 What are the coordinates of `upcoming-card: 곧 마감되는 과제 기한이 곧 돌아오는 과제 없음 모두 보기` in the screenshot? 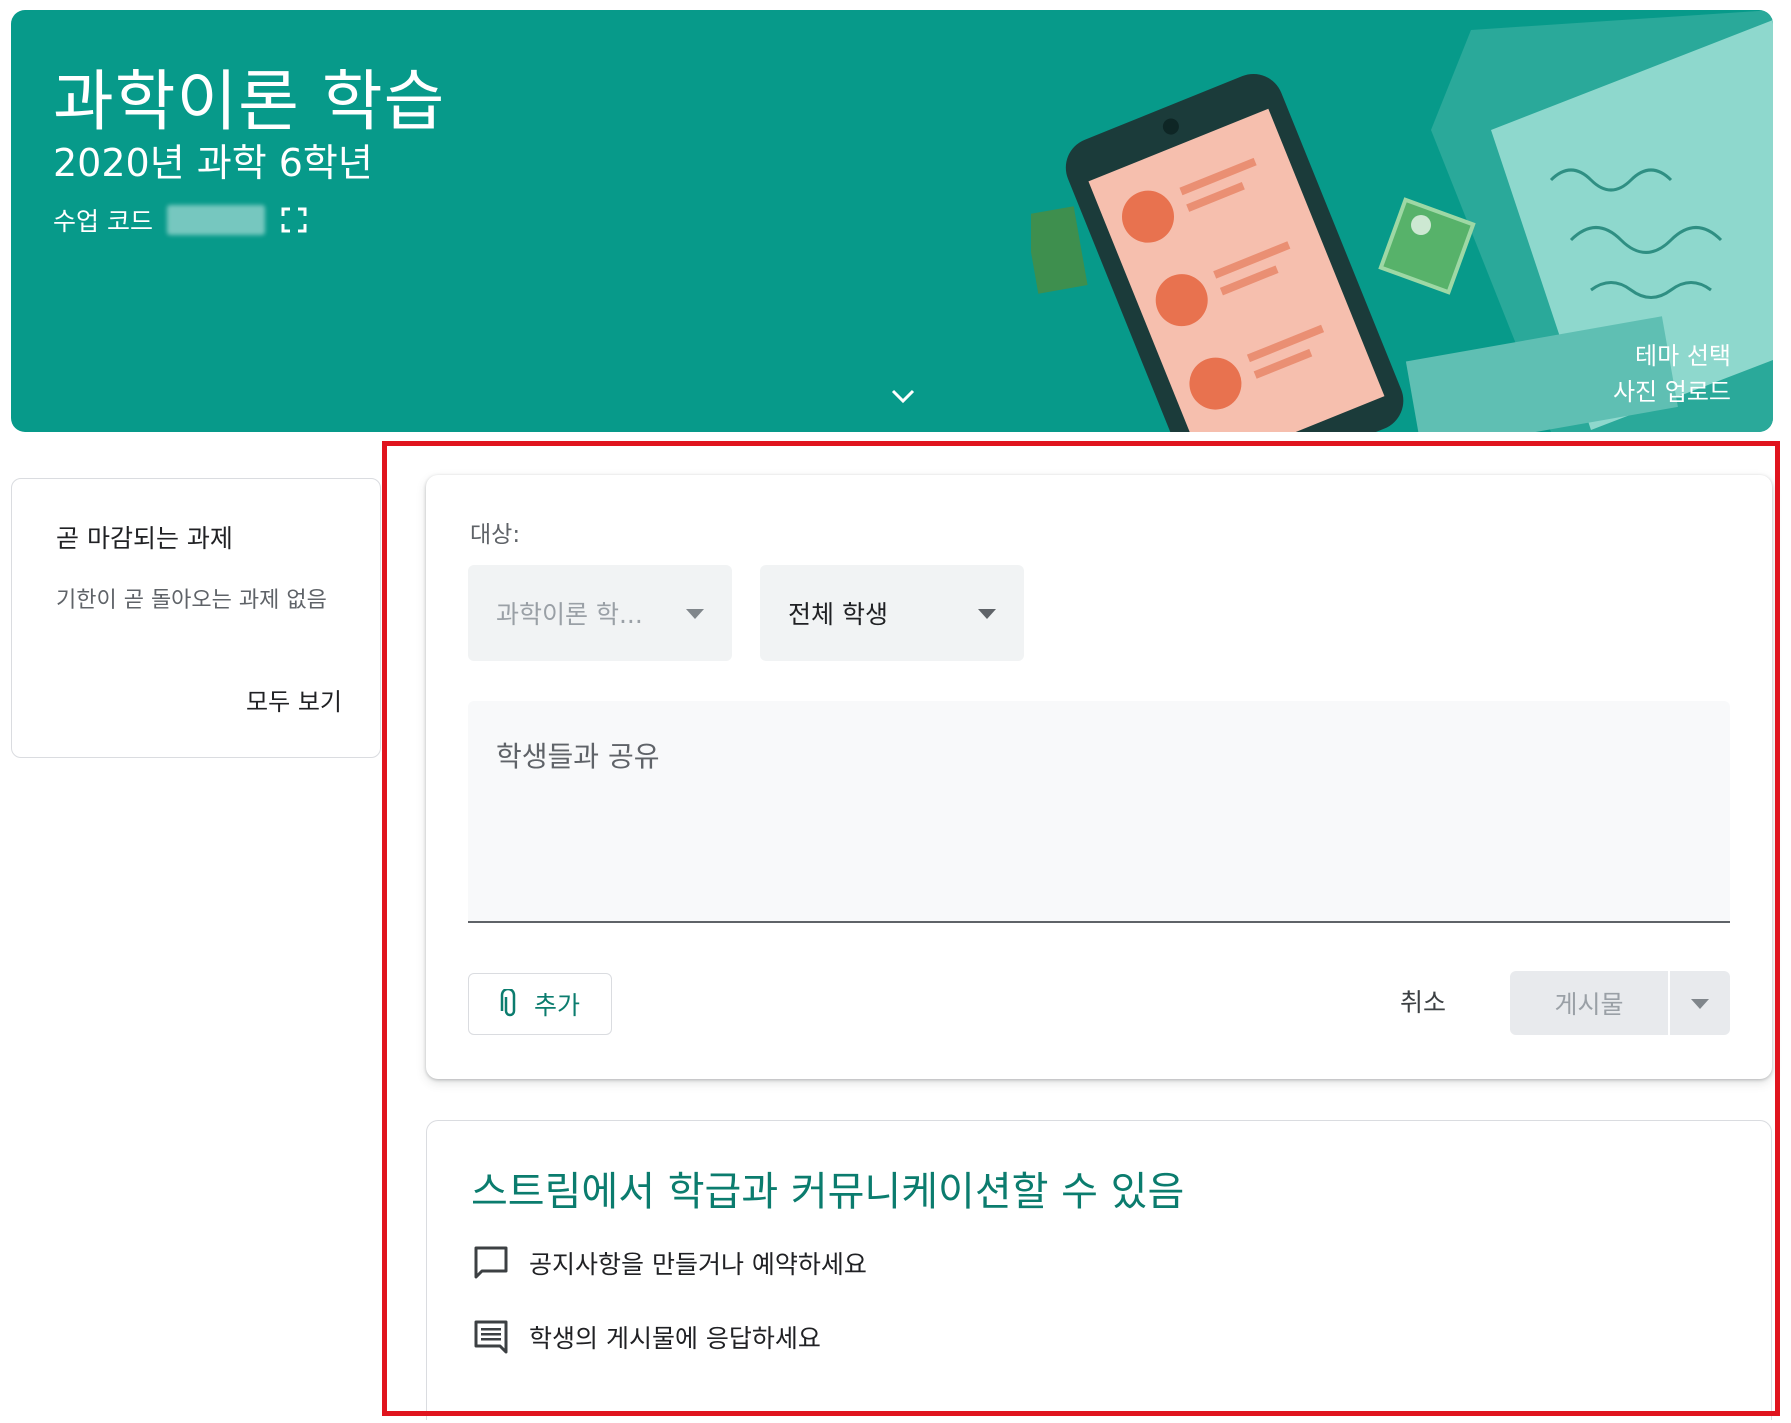 It's located at (196, 618).